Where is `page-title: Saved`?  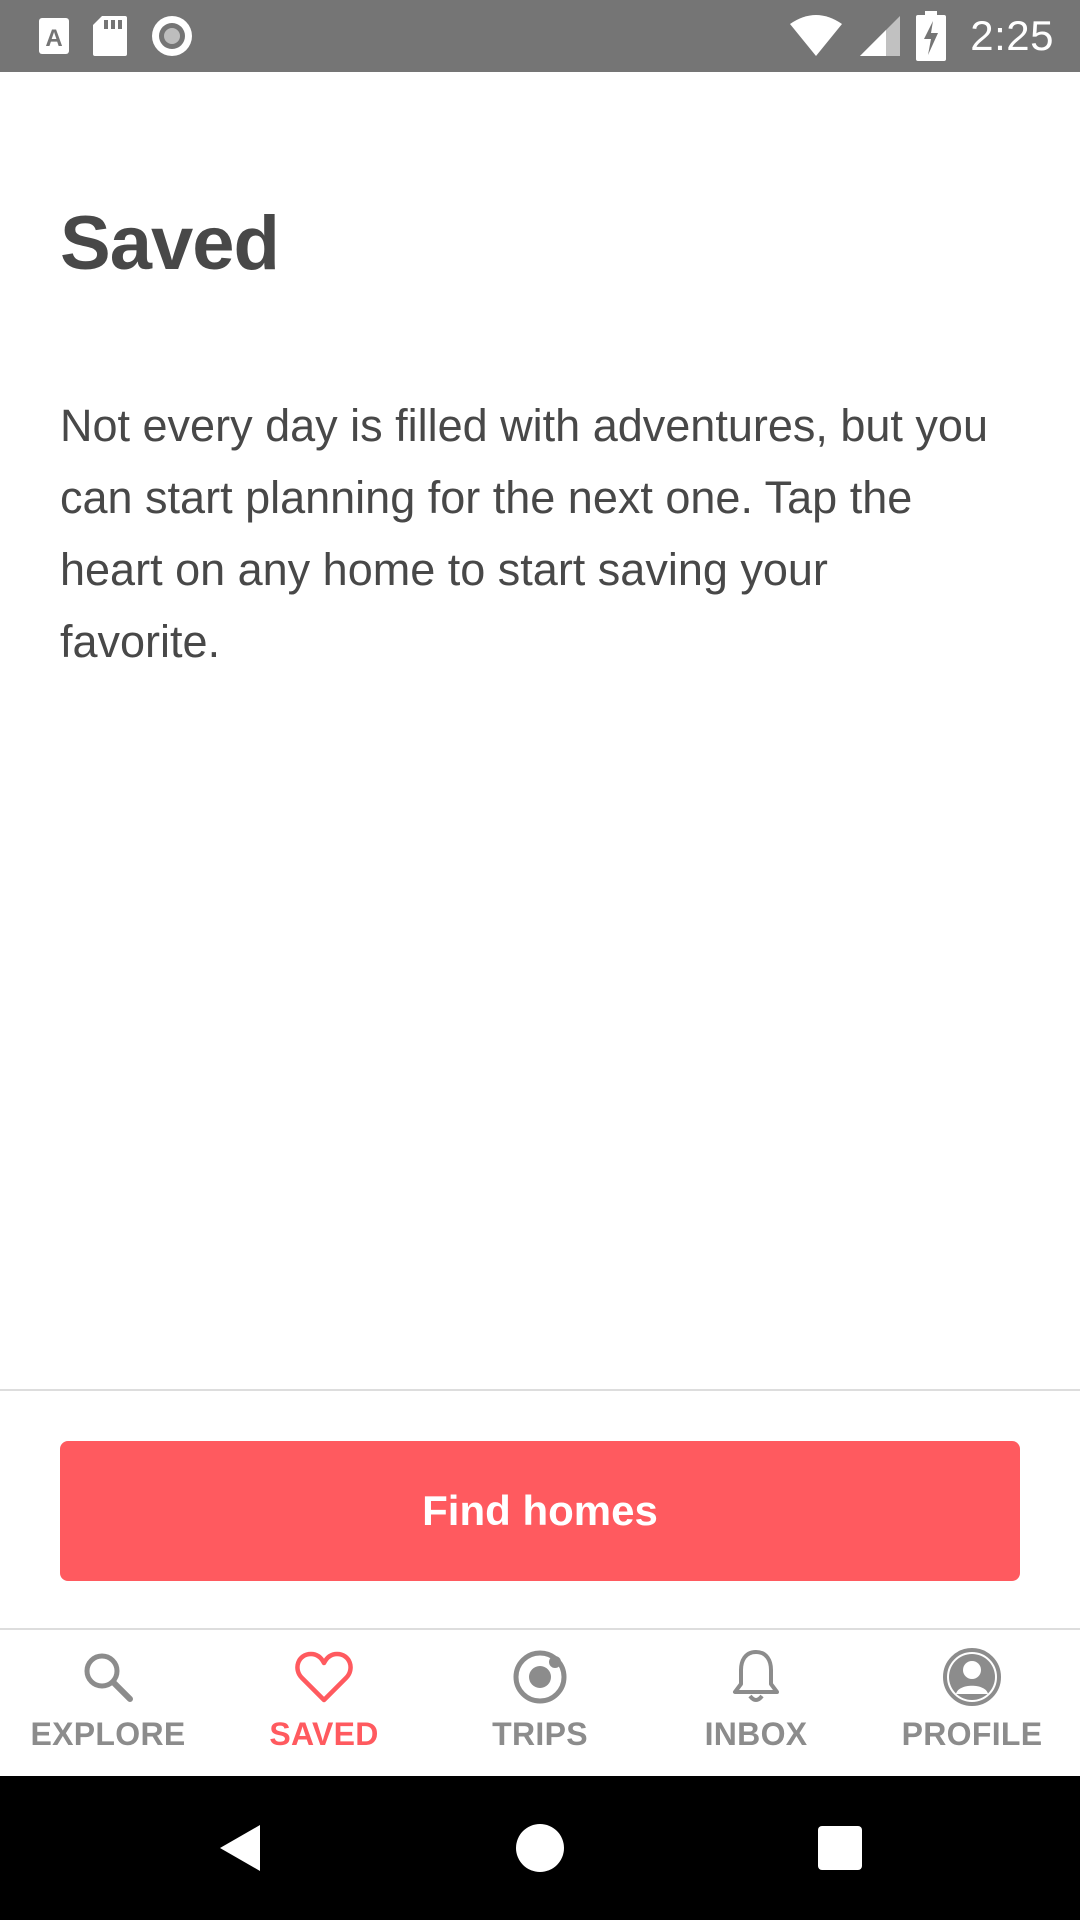 page-title: Saved is located at coordinates (170, 243).